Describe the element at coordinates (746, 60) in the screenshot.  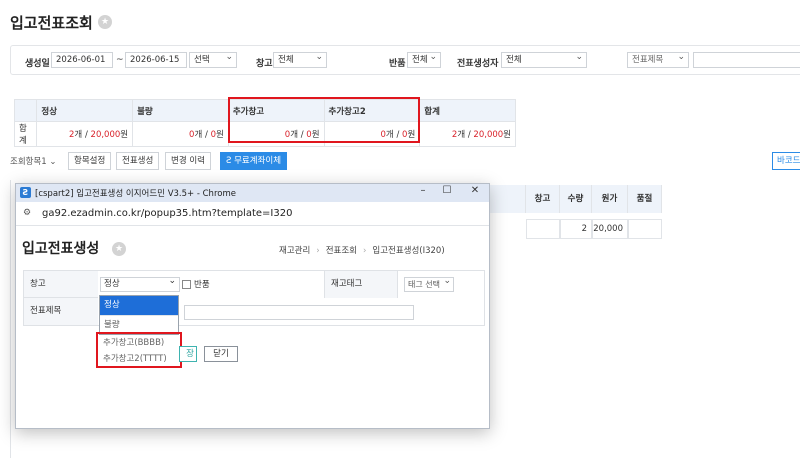
I see `title-filter-input` at that location.